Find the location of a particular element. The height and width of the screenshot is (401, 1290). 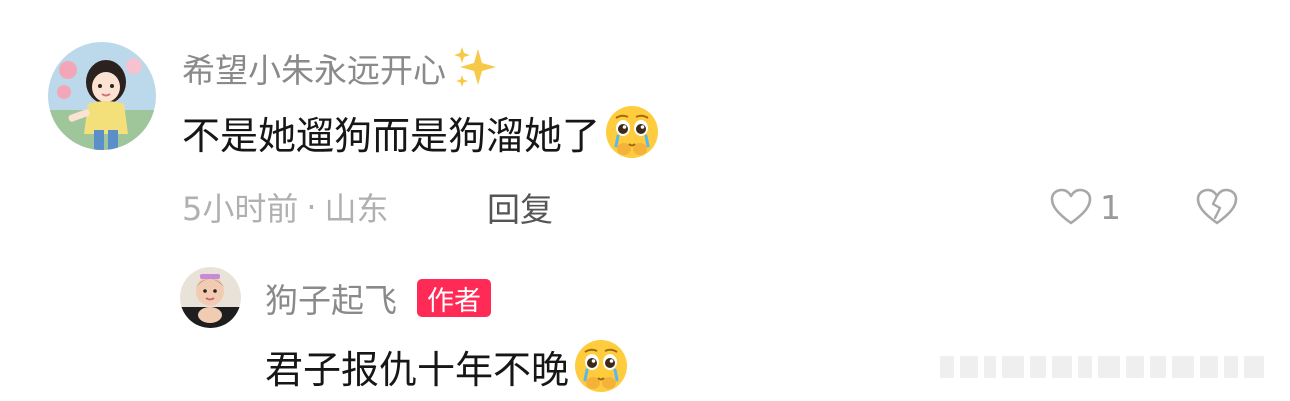

reply-content: 君子报仇十年不晚 is located at coordinates (447, 366).